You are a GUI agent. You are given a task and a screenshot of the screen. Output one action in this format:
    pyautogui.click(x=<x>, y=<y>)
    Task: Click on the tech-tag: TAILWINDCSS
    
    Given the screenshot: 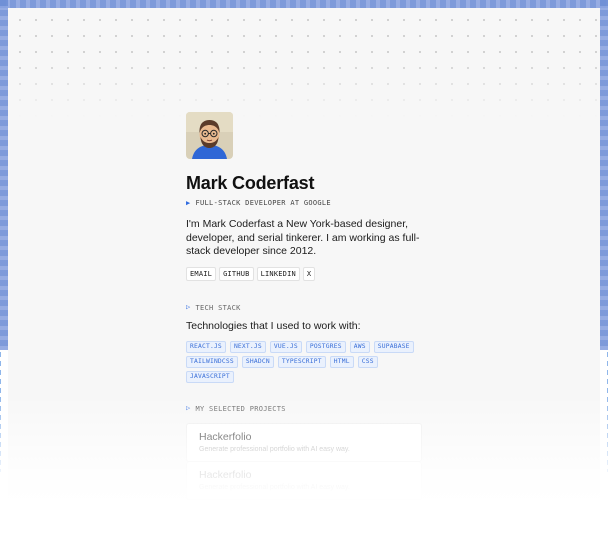 What is the action you would take?
    pyautogui.click(x=212, y=361)
    